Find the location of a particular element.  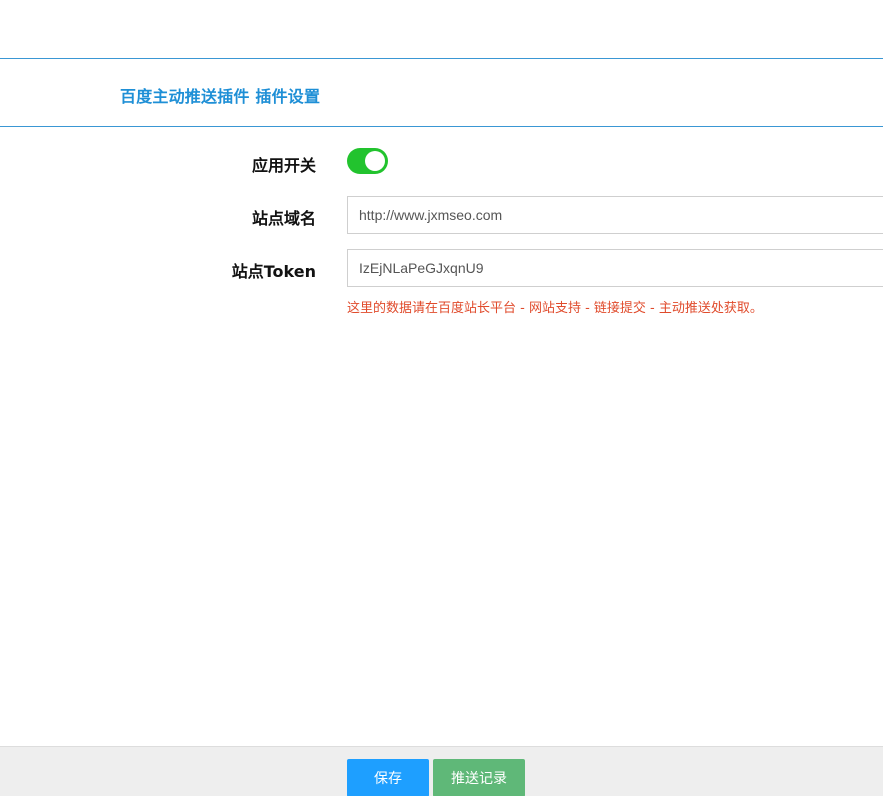

app-enable-toggle is located at coordinates (367, 161).